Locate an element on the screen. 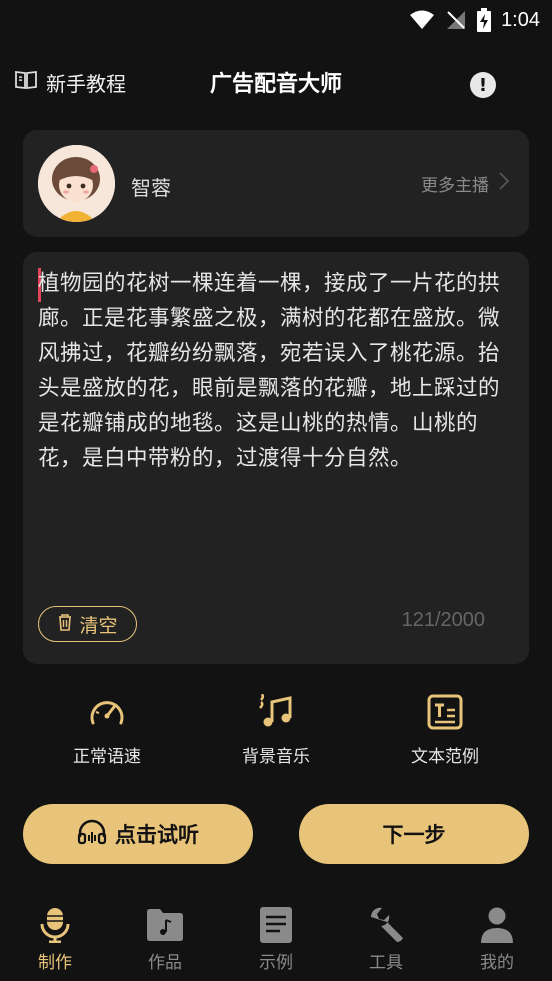  char-counter: 121/2000 is located at coordinates (443, 620).